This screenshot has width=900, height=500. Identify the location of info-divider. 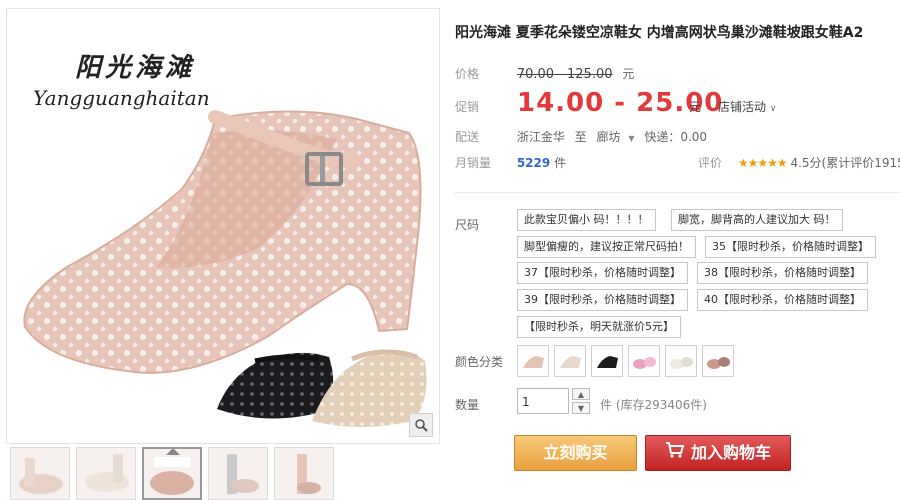
(677, 192).